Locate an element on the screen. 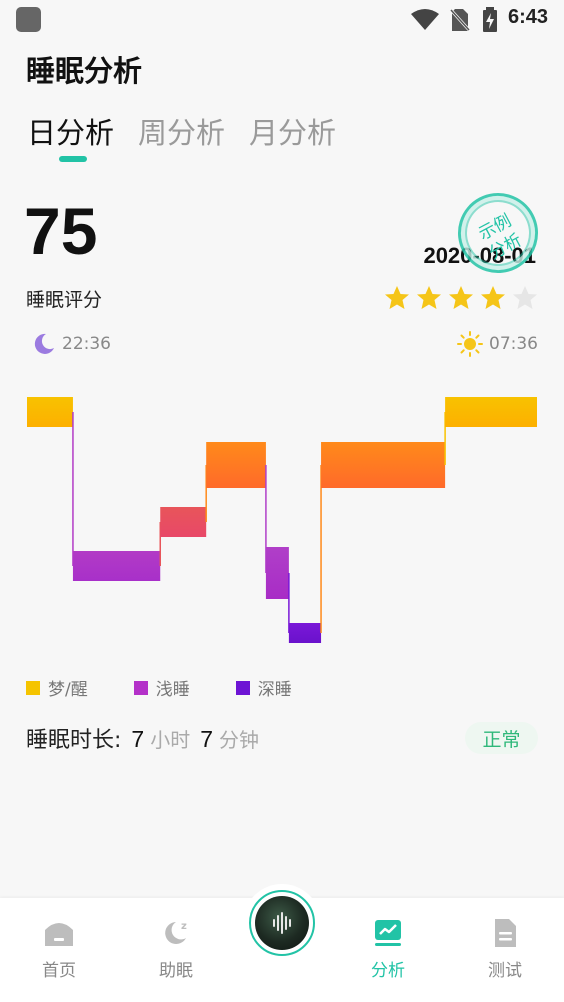  clock-time: 6:43 is located at coordinates (528, 17).